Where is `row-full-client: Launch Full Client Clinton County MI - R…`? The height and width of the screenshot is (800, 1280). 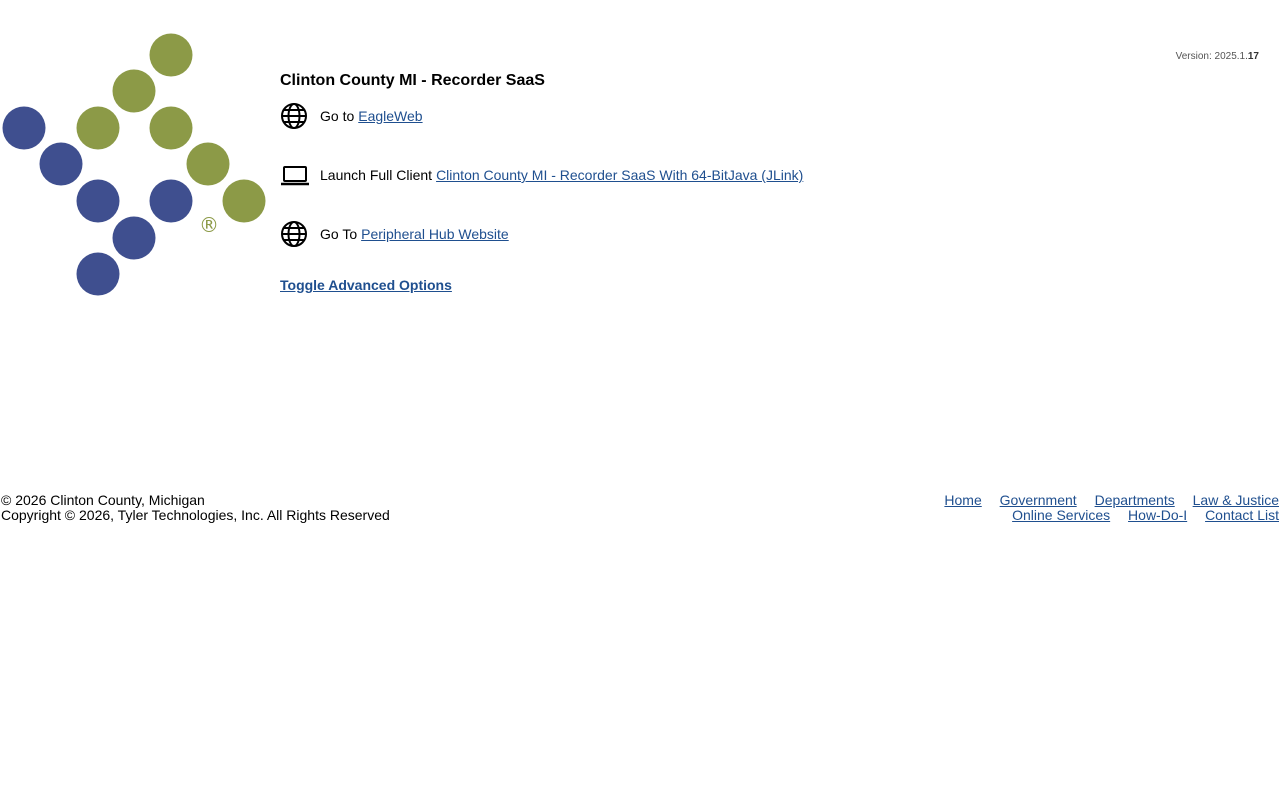 row-full-client: Launch Full Client Clinton County MI - R… is located at coordinates (541, 175).